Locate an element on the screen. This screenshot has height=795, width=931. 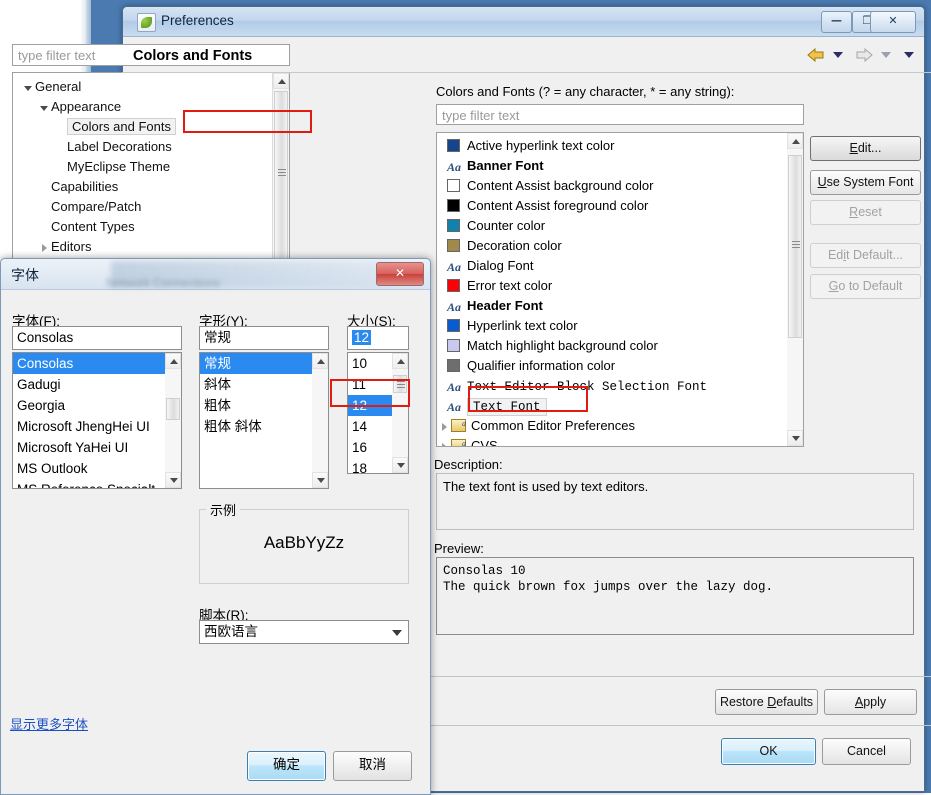
font-size-option: 14 is located at coordinates (371, 426).